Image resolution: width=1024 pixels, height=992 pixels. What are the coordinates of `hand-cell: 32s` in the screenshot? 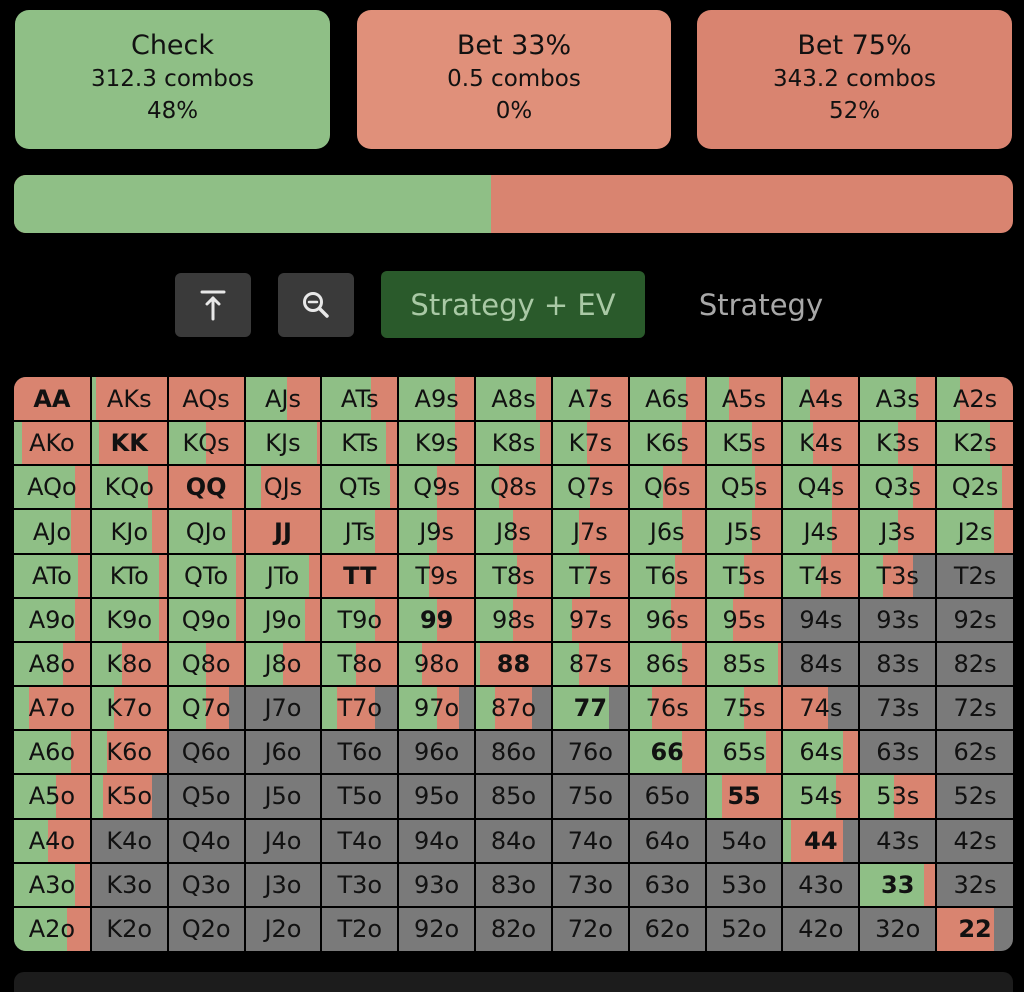 It's located at (975, 884).